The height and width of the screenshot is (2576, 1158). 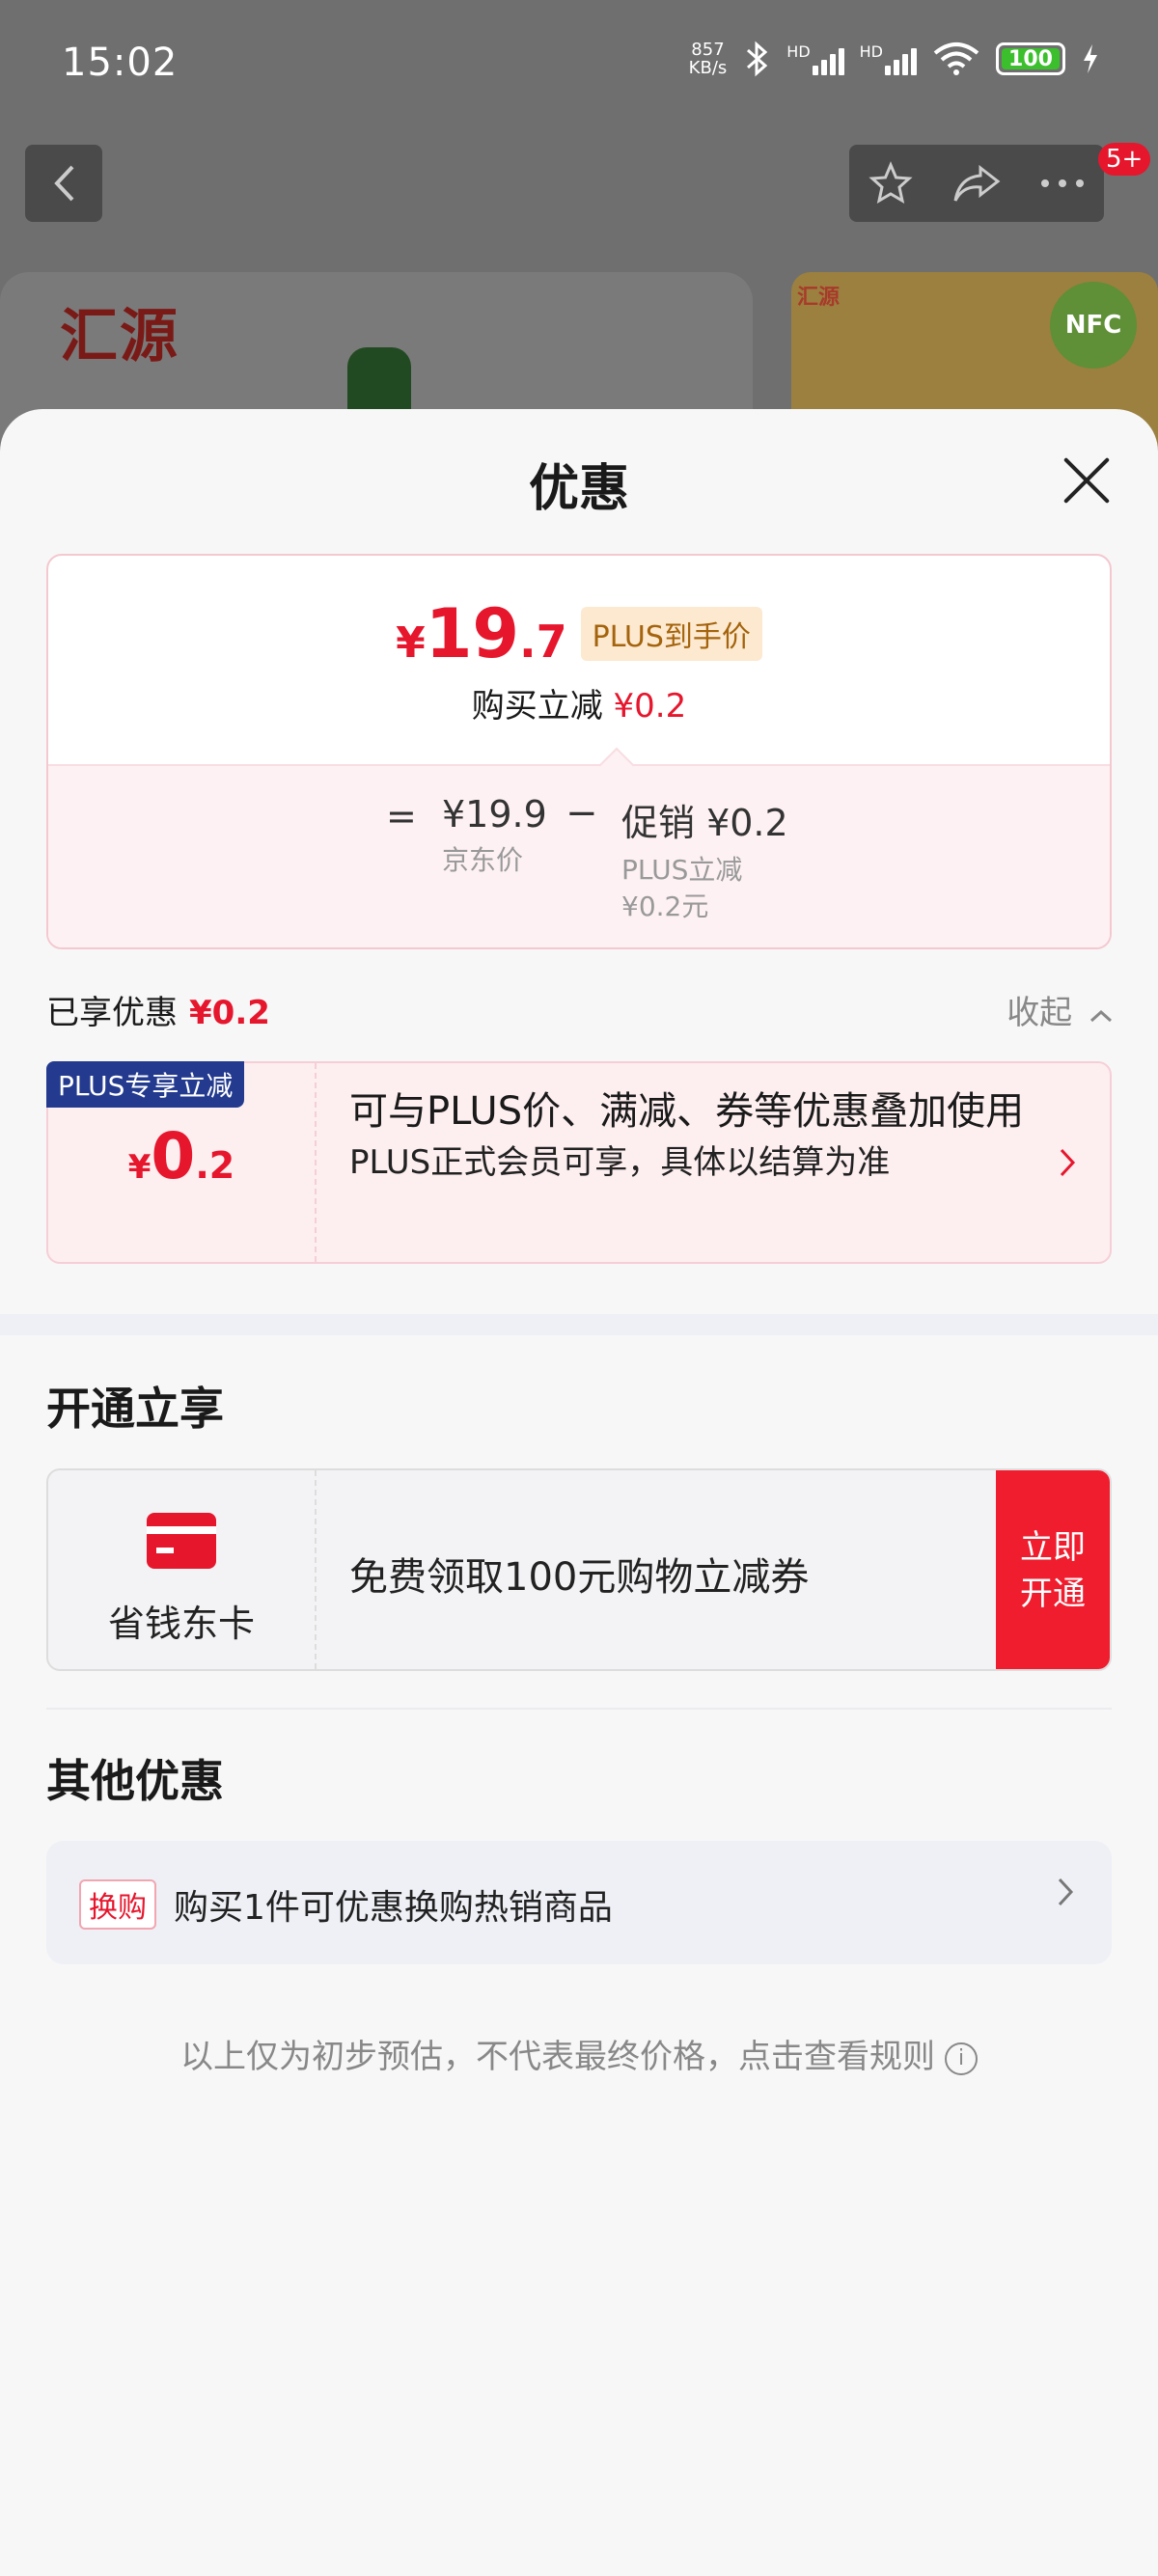 What do you see at coordinates (401, 816) in the screenshot?
I see `equals-sign: =` at bounding box center [401, 816].